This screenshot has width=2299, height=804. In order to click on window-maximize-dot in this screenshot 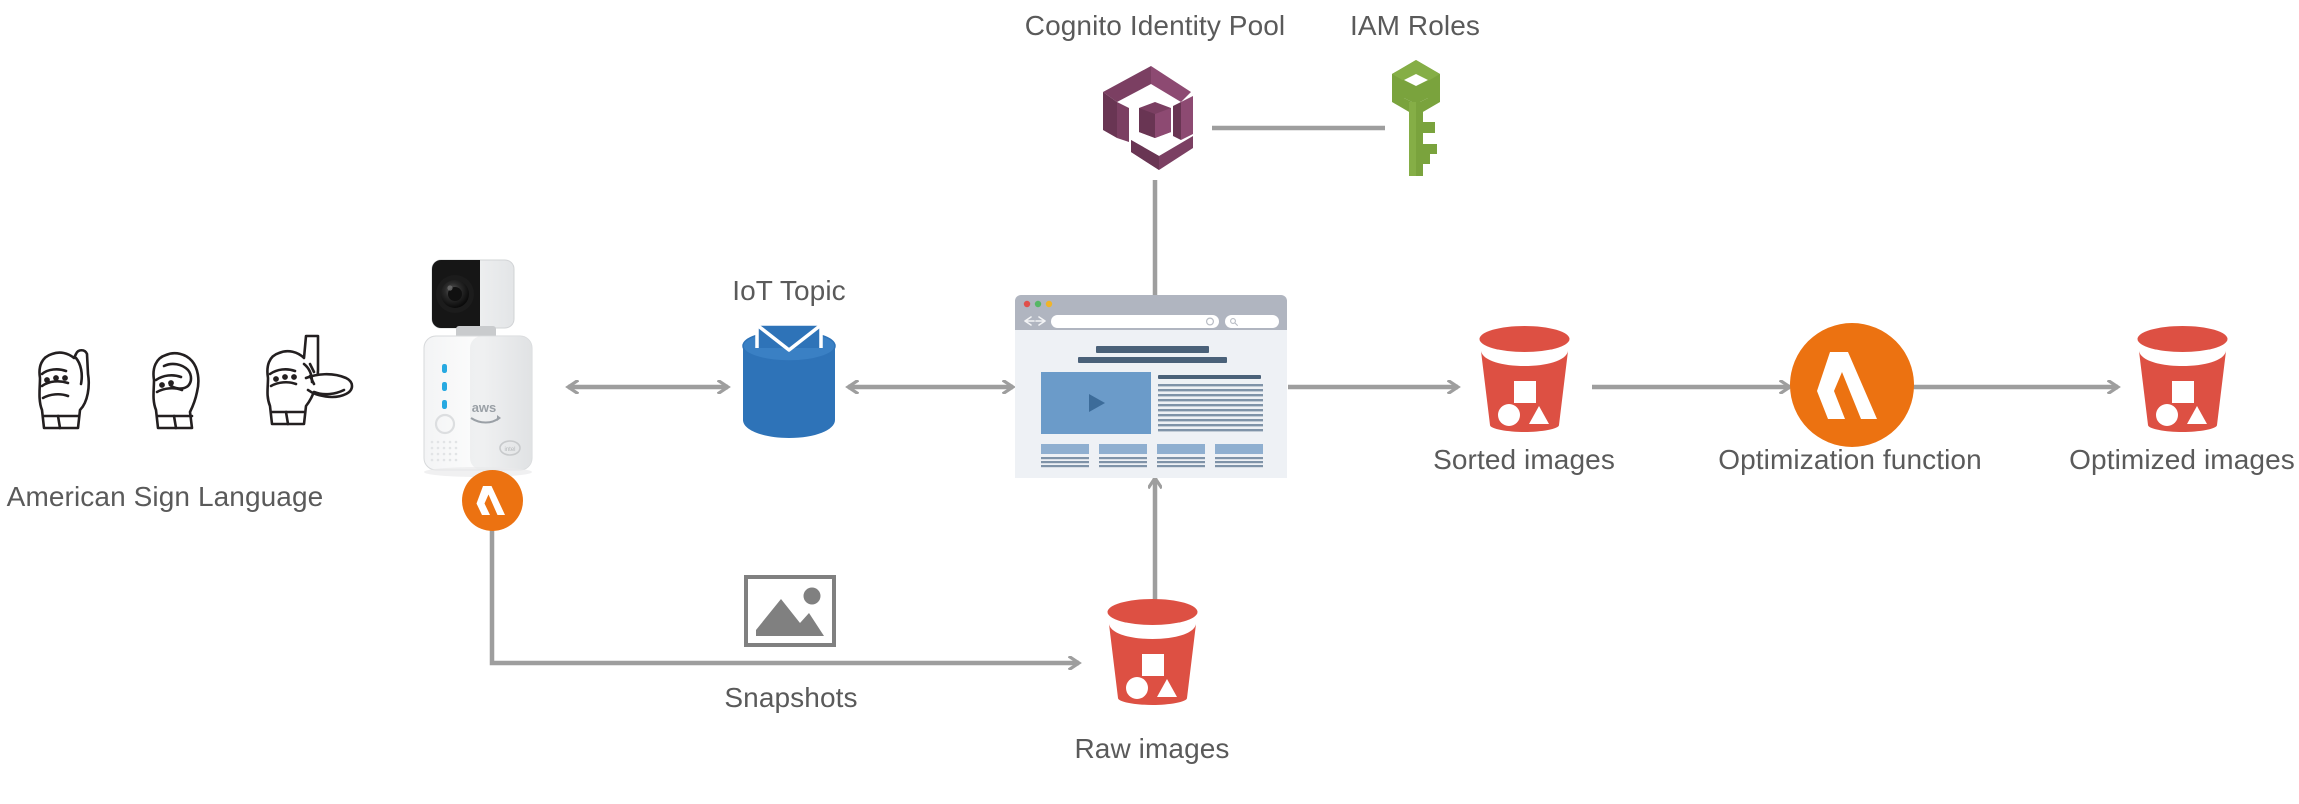, I will do `click(1038, 304)`.